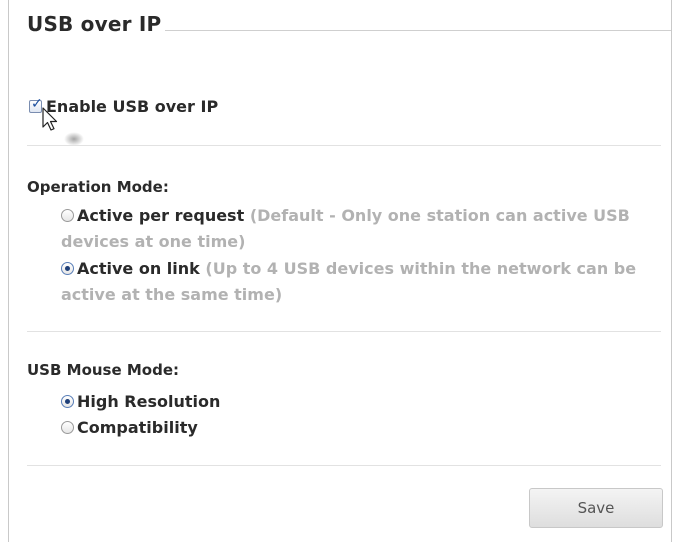 The width and height of the screenshot is (675, 542). What do you see at coordinates (596, 508) in the screenshot?
I see `save-button: Save` at bounding box center [596, 508].